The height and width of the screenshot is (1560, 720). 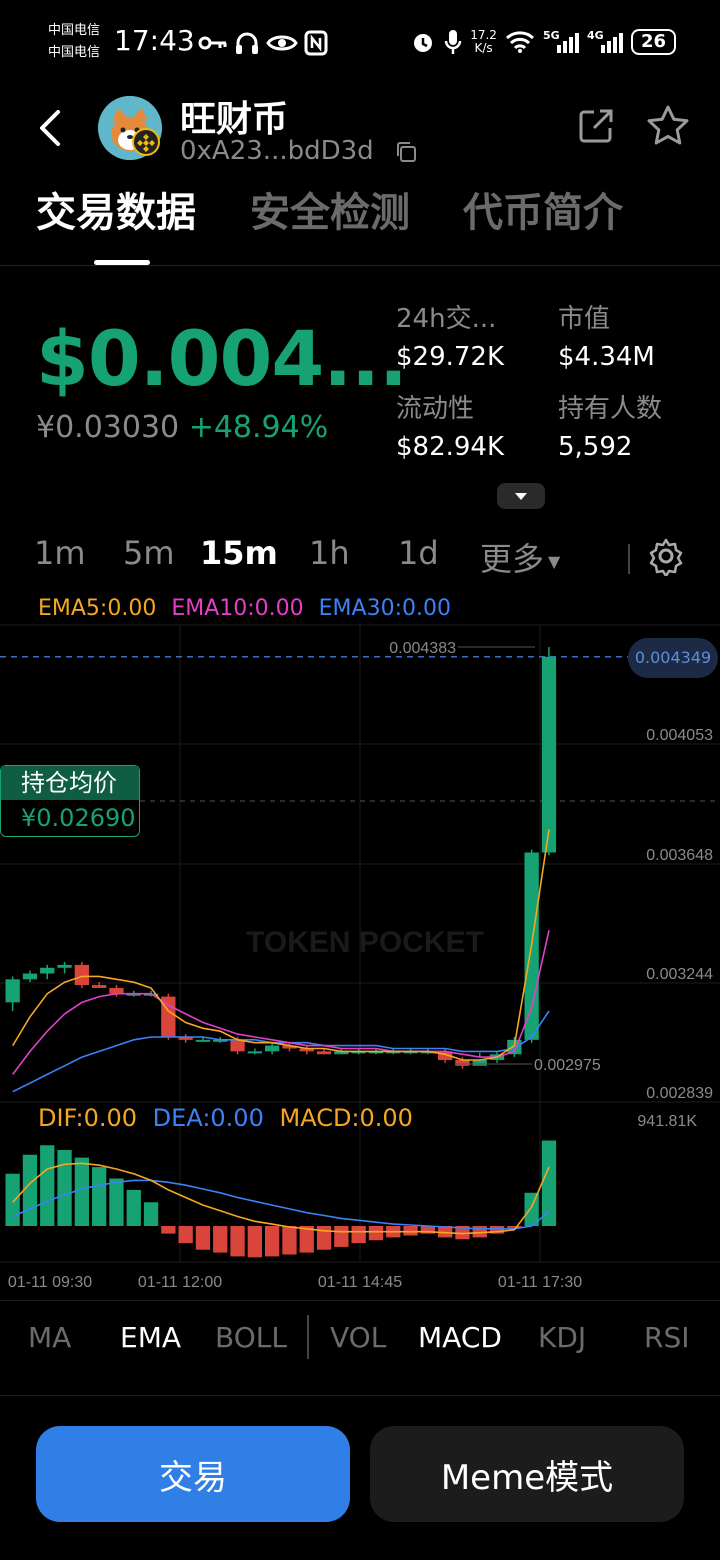 I want to click on indicator-ema: EMA, so click(x=150, y=1337).